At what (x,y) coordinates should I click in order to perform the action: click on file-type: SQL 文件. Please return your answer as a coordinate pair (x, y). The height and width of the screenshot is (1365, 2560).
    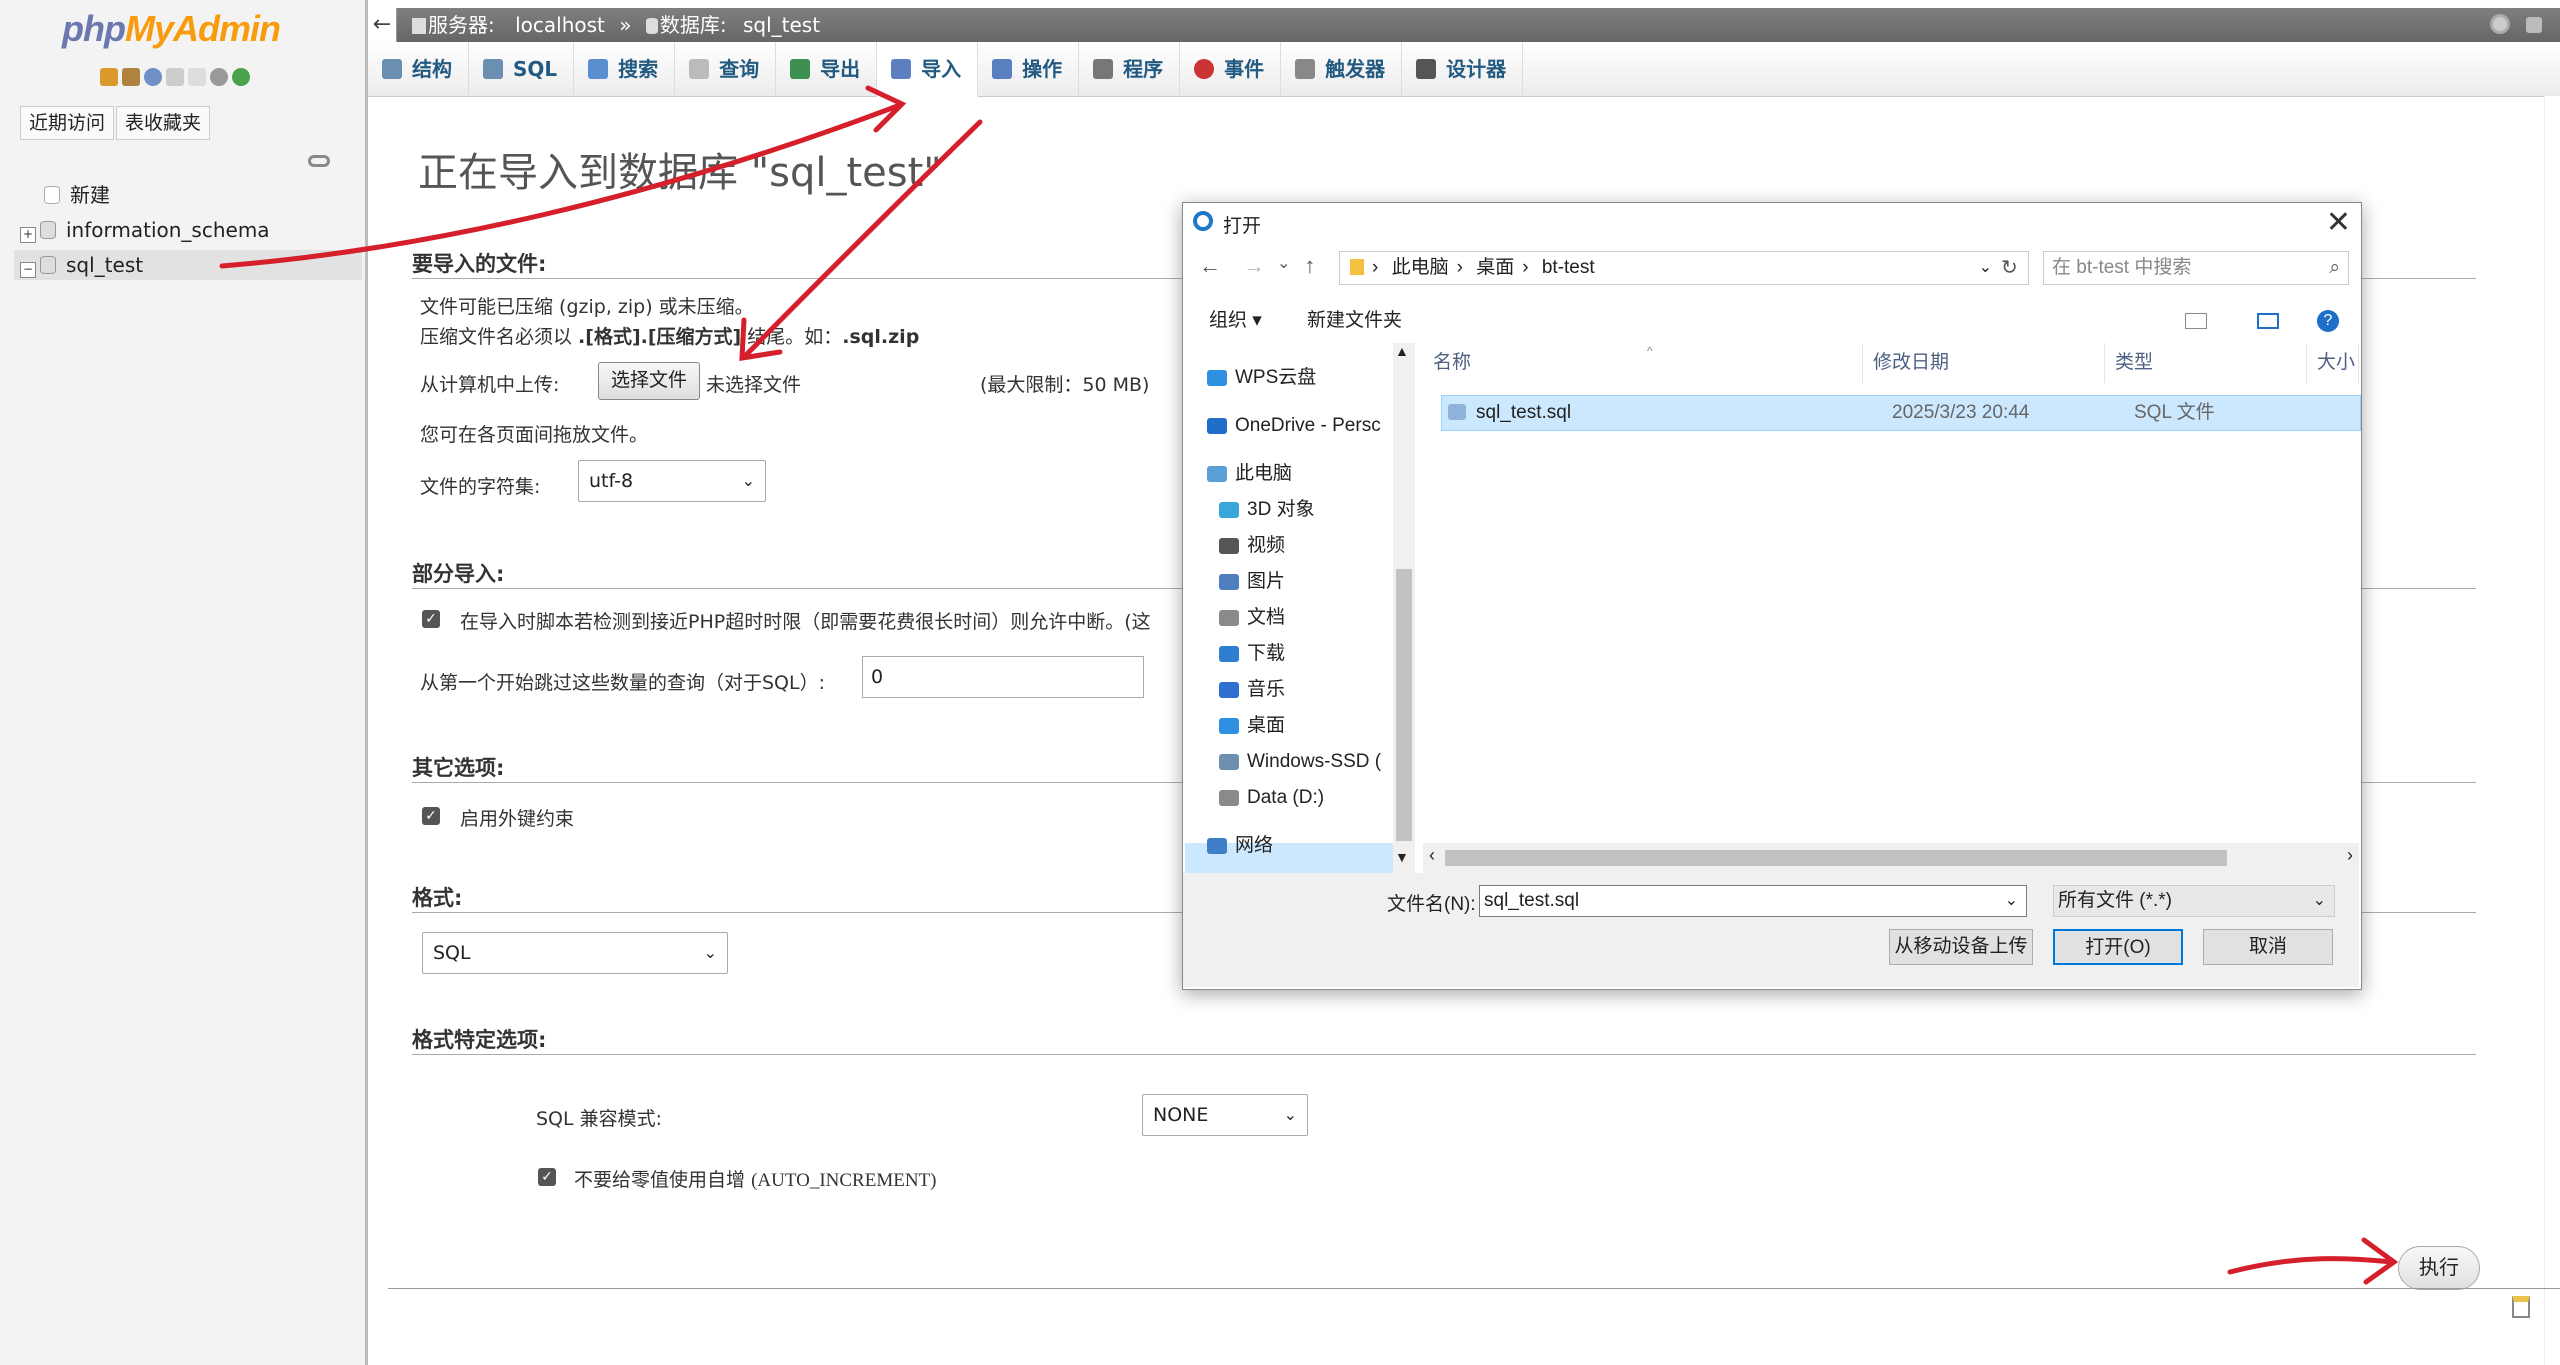
    Looking at the image, I should click on (2174, 412).